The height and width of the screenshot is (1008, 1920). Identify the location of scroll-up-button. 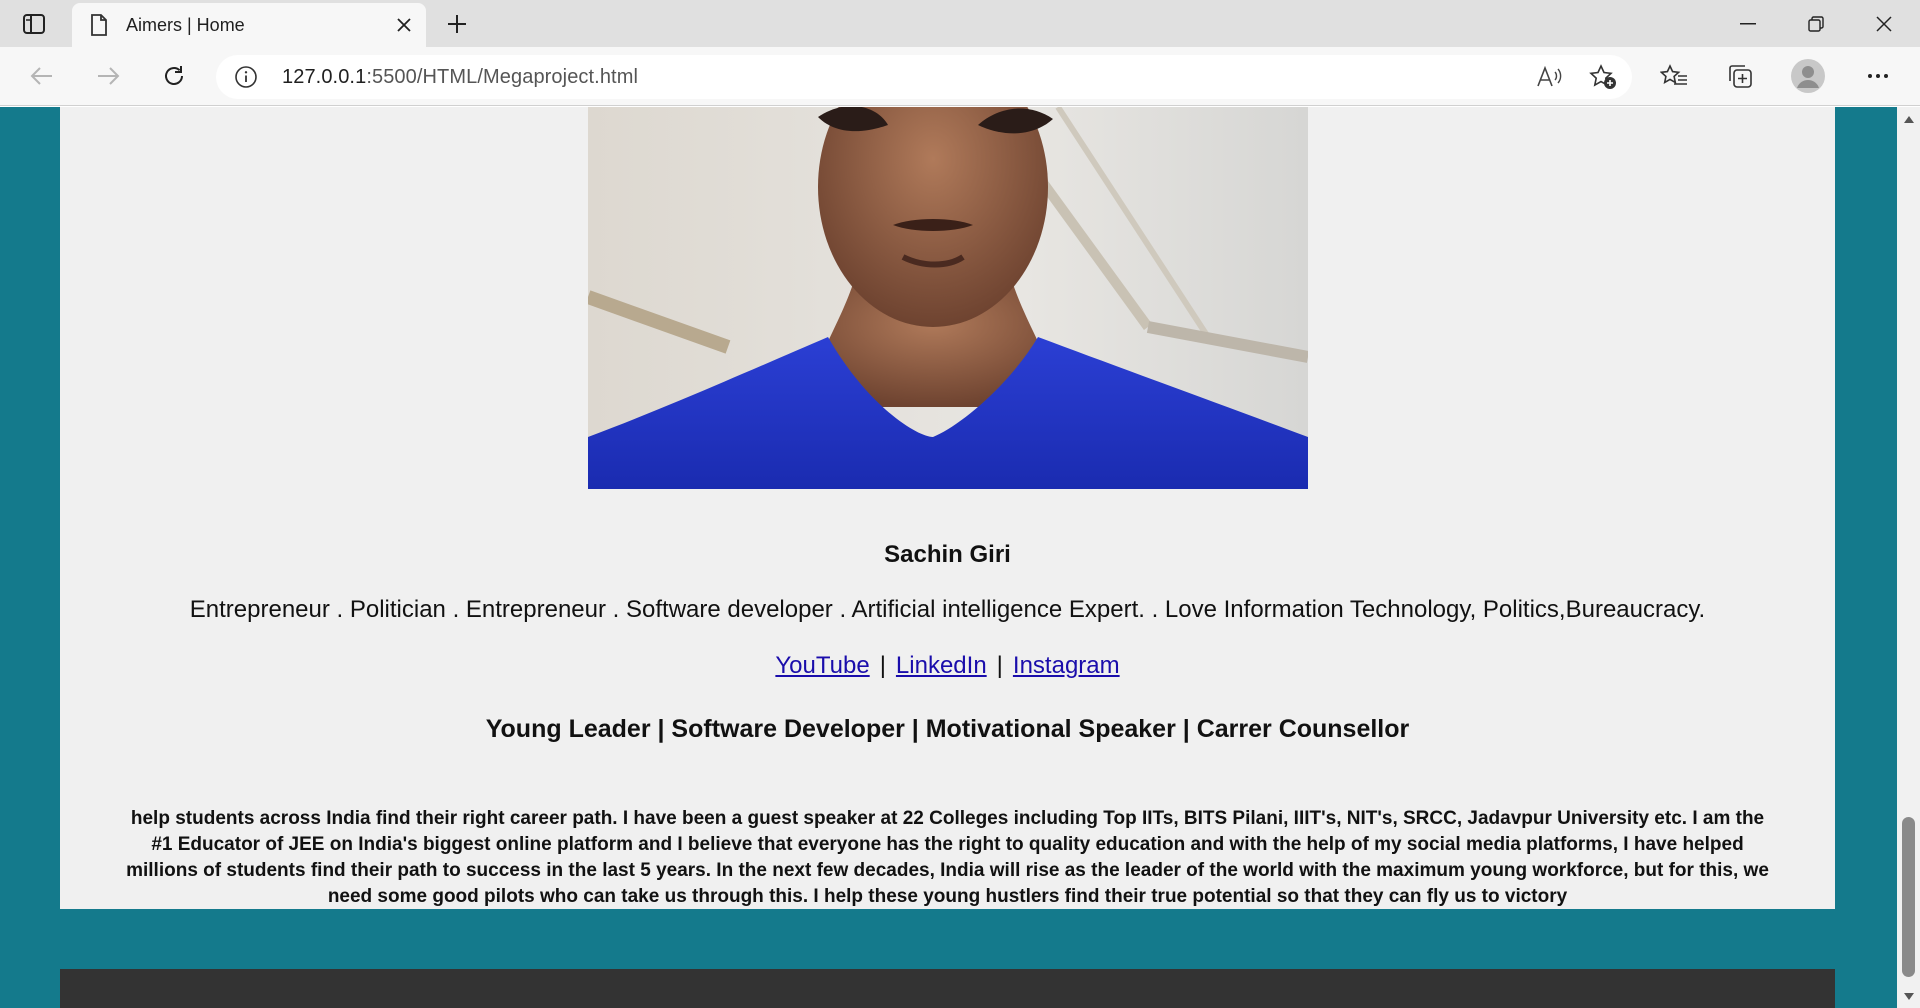
(1908, 119).